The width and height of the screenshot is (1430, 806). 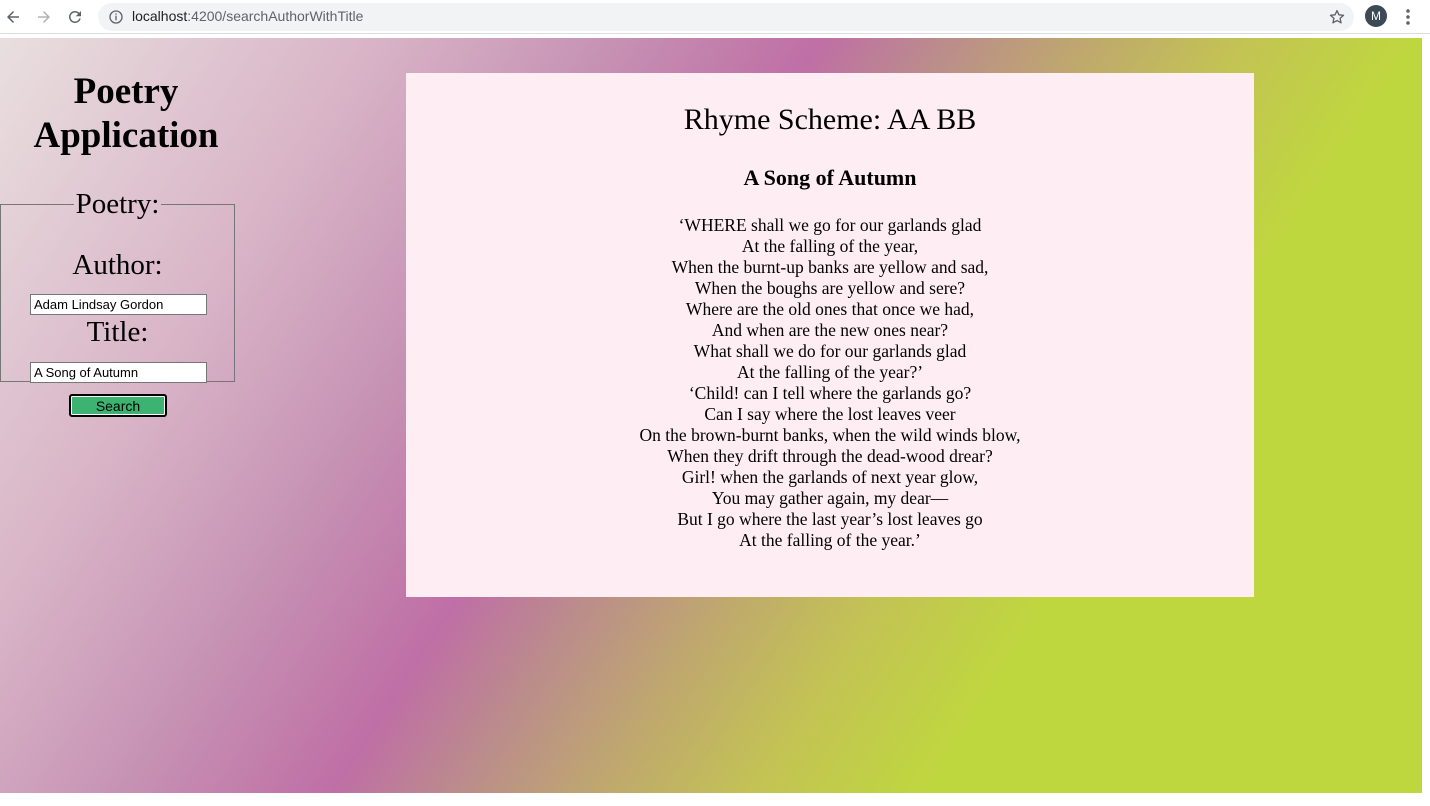 What do you see at coordinates (830, 540) in the screenshot?
I see `poem-line: At the falling of the year.’` at bounding box center [830, 540].